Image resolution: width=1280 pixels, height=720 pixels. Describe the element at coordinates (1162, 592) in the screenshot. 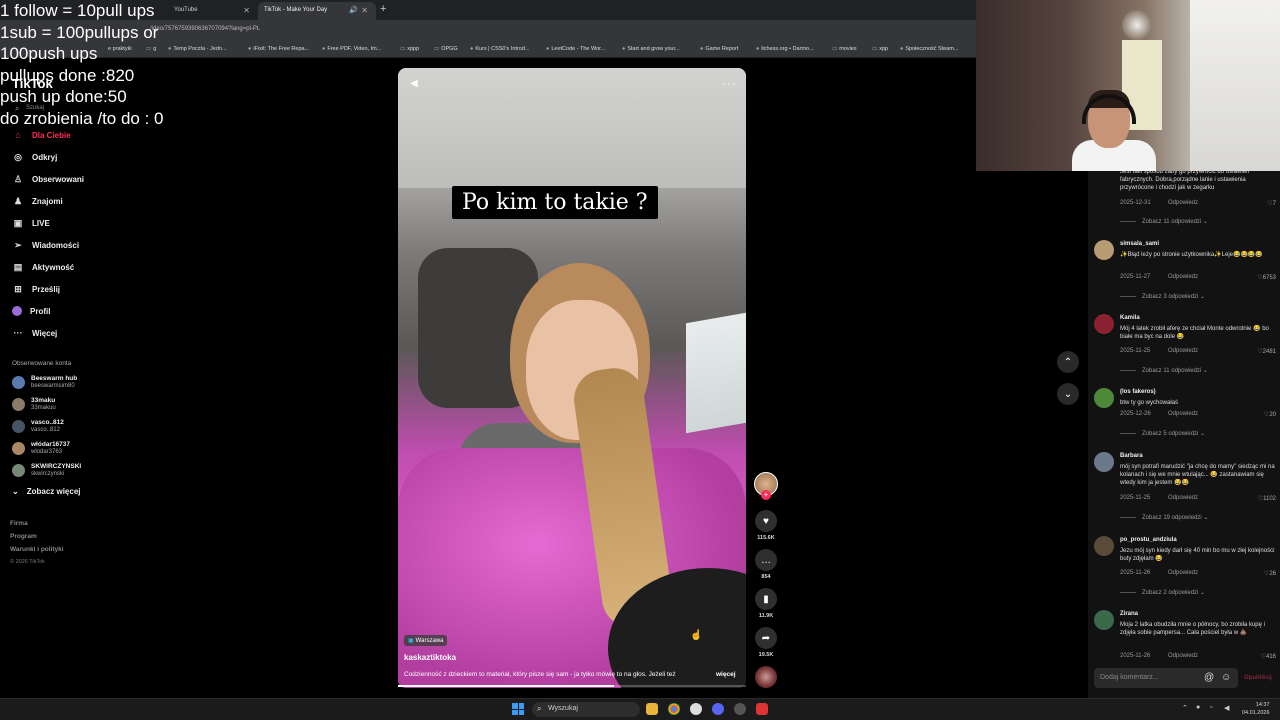

I see `view-replies: Zobacz 2 odpowiedzi ⌄` at that location.